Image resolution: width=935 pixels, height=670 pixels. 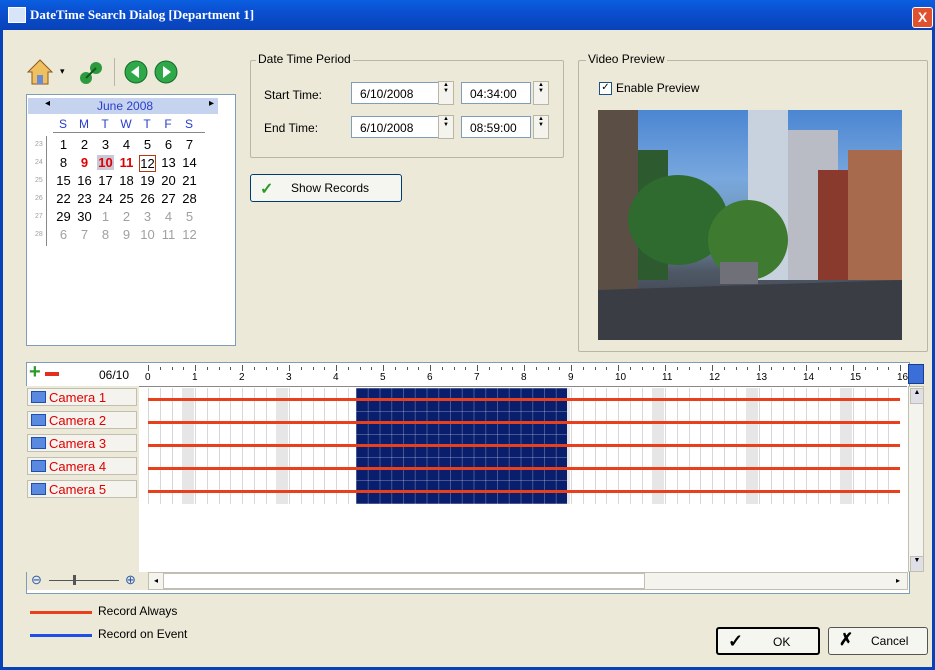 I want to click on end-time-spinner: ▲ ▼, so click(x=541, y=127).